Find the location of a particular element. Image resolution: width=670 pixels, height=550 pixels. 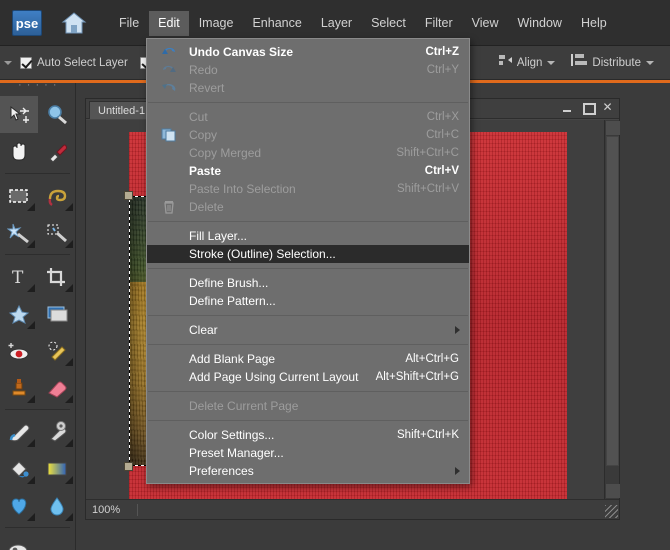

menu-image: Image is located at coordinates (216, 23).